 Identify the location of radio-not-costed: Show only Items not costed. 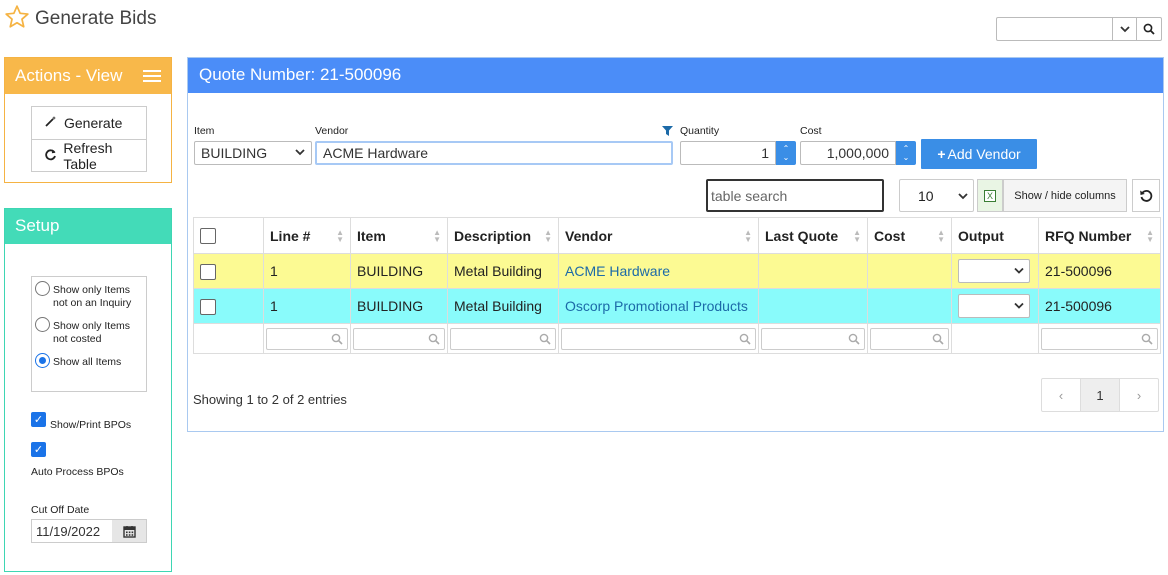
(89, 331).